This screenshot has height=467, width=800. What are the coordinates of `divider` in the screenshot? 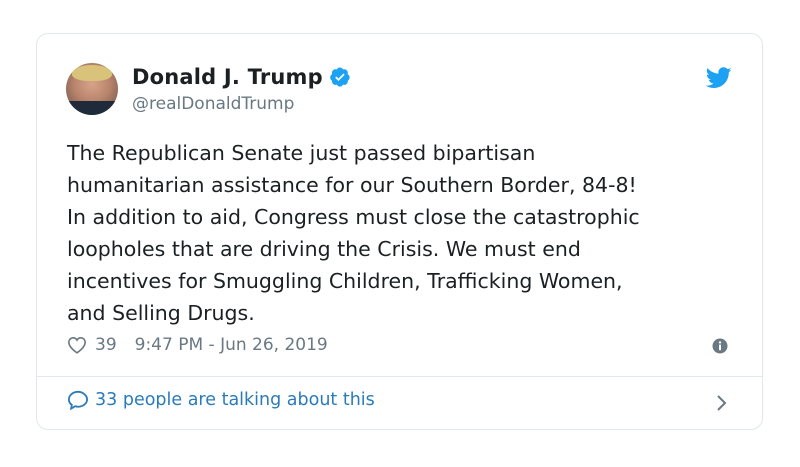 It's located at (399, 376).